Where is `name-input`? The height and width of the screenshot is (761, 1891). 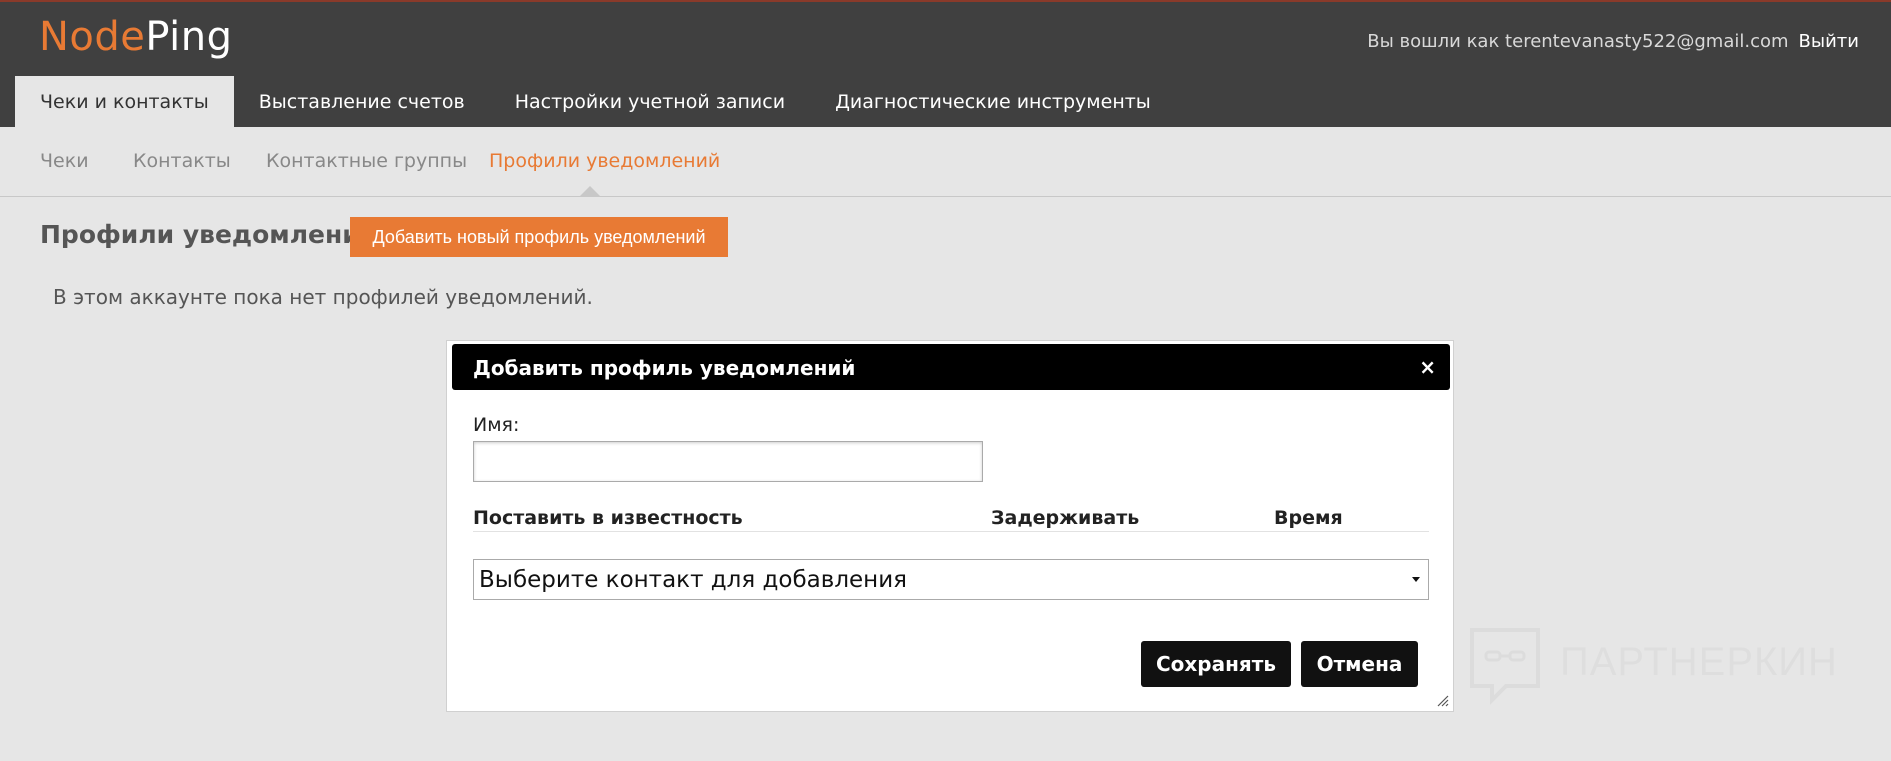
name-input is located at coordinates (728, 461).